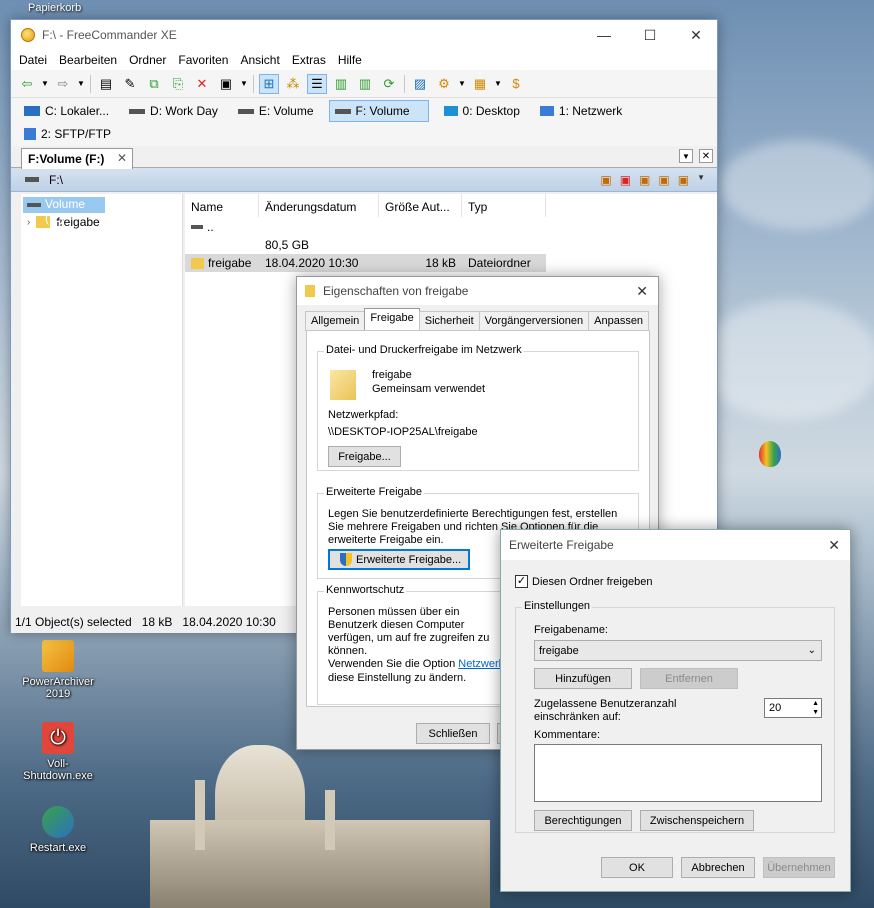 This screenshot has height=908, width=874. I want to click on menu-hilfe: Hilfe, so click(350, 60).